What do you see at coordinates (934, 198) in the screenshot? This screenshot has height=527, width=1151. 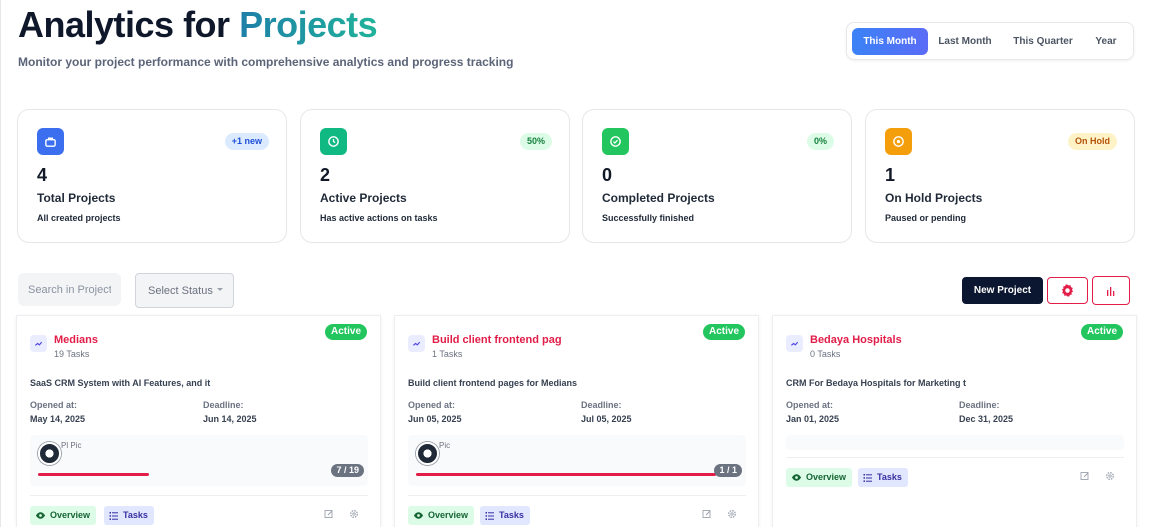 I see `stat-label: On Hold Projects` at bounding box center [934, 198].